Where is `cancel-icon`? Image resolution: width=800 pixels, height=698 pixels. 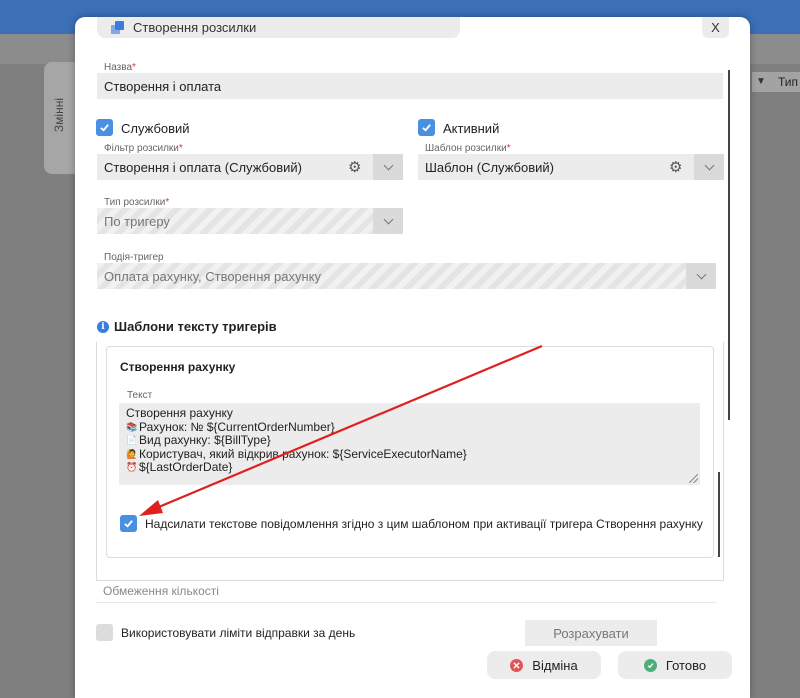
cancel-icon is located at coordinates (517, 665).